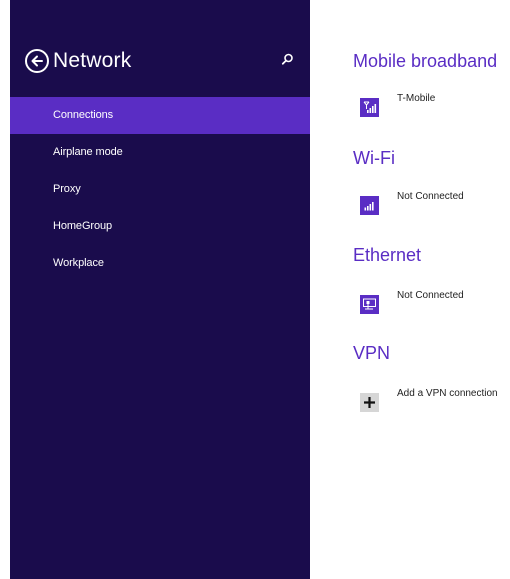 The height and width of the screenshot is (579, 510). What do you see at coordinates (369, 402) in the screenshot?
I see `plus-icon` at bounding box center [369, 402].